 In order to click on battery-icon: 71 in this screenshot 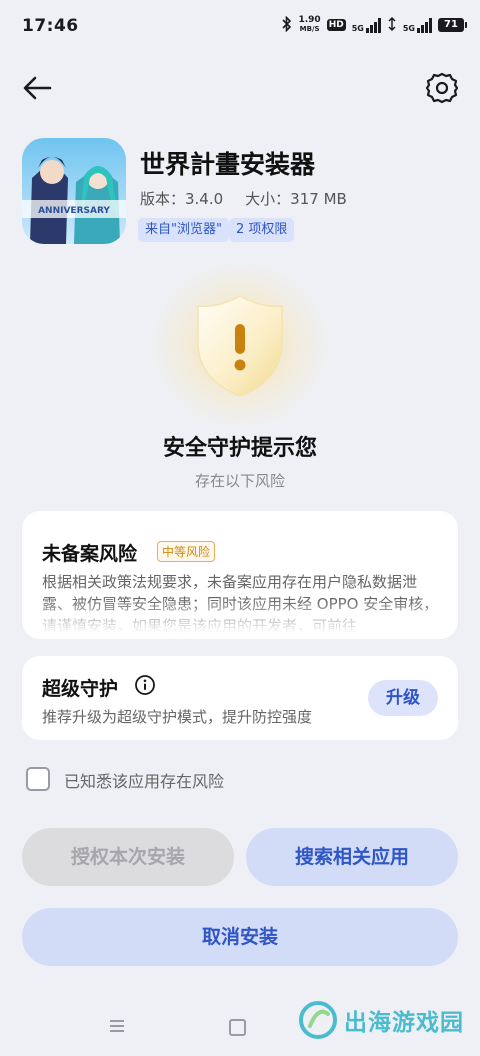, I will do `click(452, 25)`.